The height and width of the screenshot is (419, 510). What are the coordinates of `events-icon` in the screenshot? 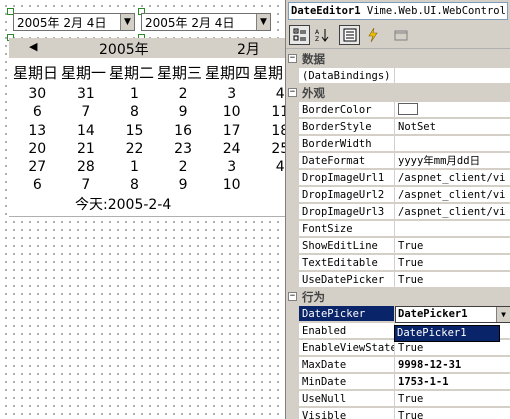 It's located at (372, 35).